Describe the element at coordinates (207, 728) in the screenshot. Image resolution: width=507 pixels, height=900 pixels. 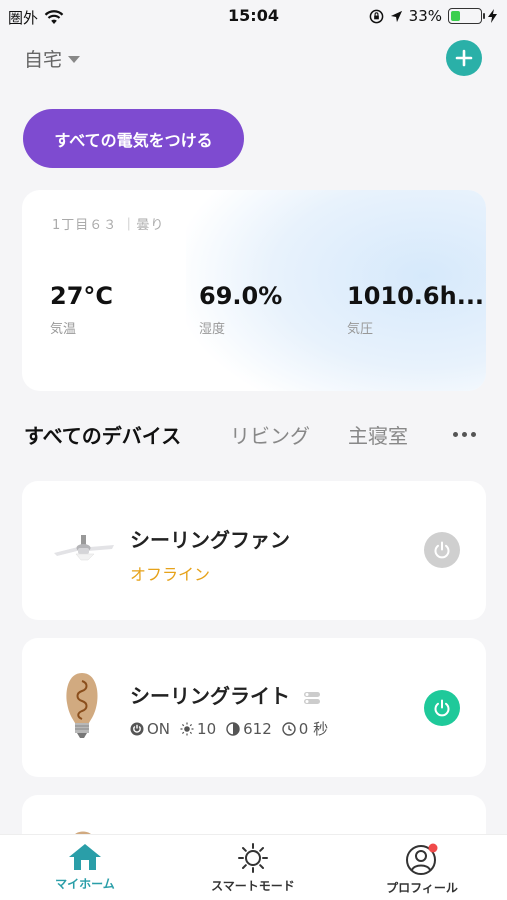
I see `brightness-value: 10` at that location.